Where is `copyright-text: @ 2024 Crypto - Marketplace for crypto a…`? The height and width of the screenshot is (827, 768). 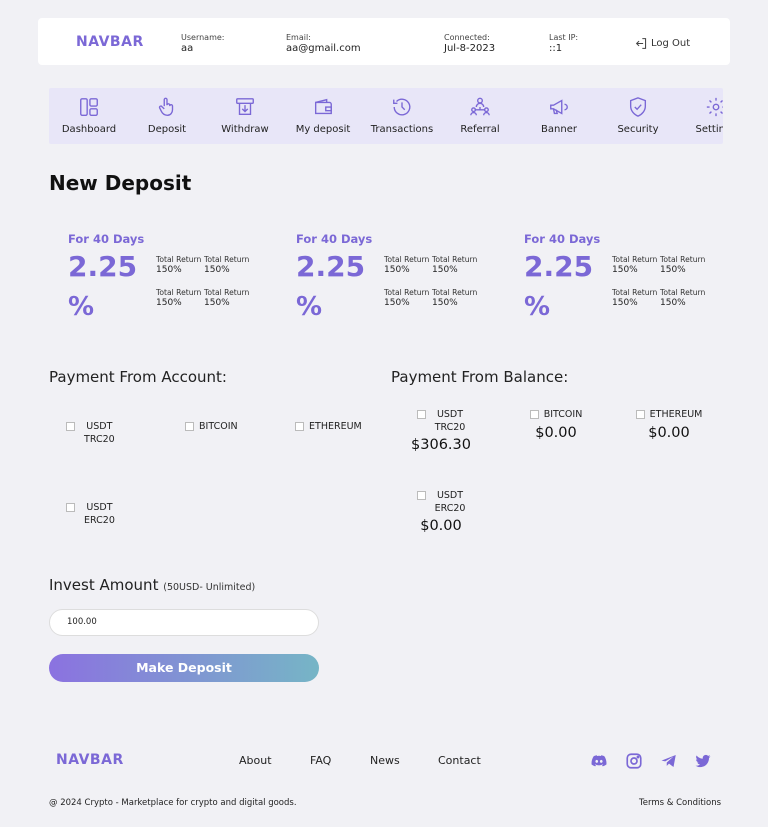 copyright-text: @ 2024 Crypto - Marketplace for crypto a… is located at coordinates (173, 803).